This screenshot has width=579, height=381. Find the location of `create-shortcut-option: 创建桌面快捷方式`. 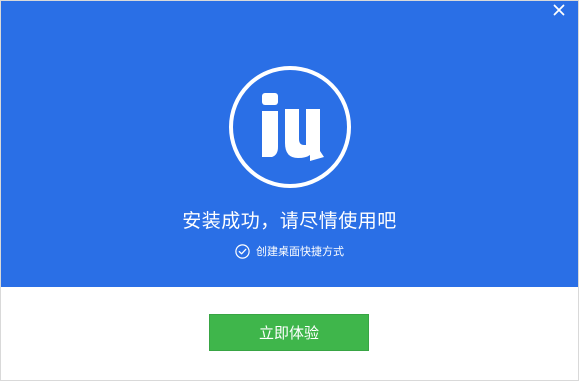

create-shortcut-option: 创建桌面快捷方式 is located at coordinates (289, 251).